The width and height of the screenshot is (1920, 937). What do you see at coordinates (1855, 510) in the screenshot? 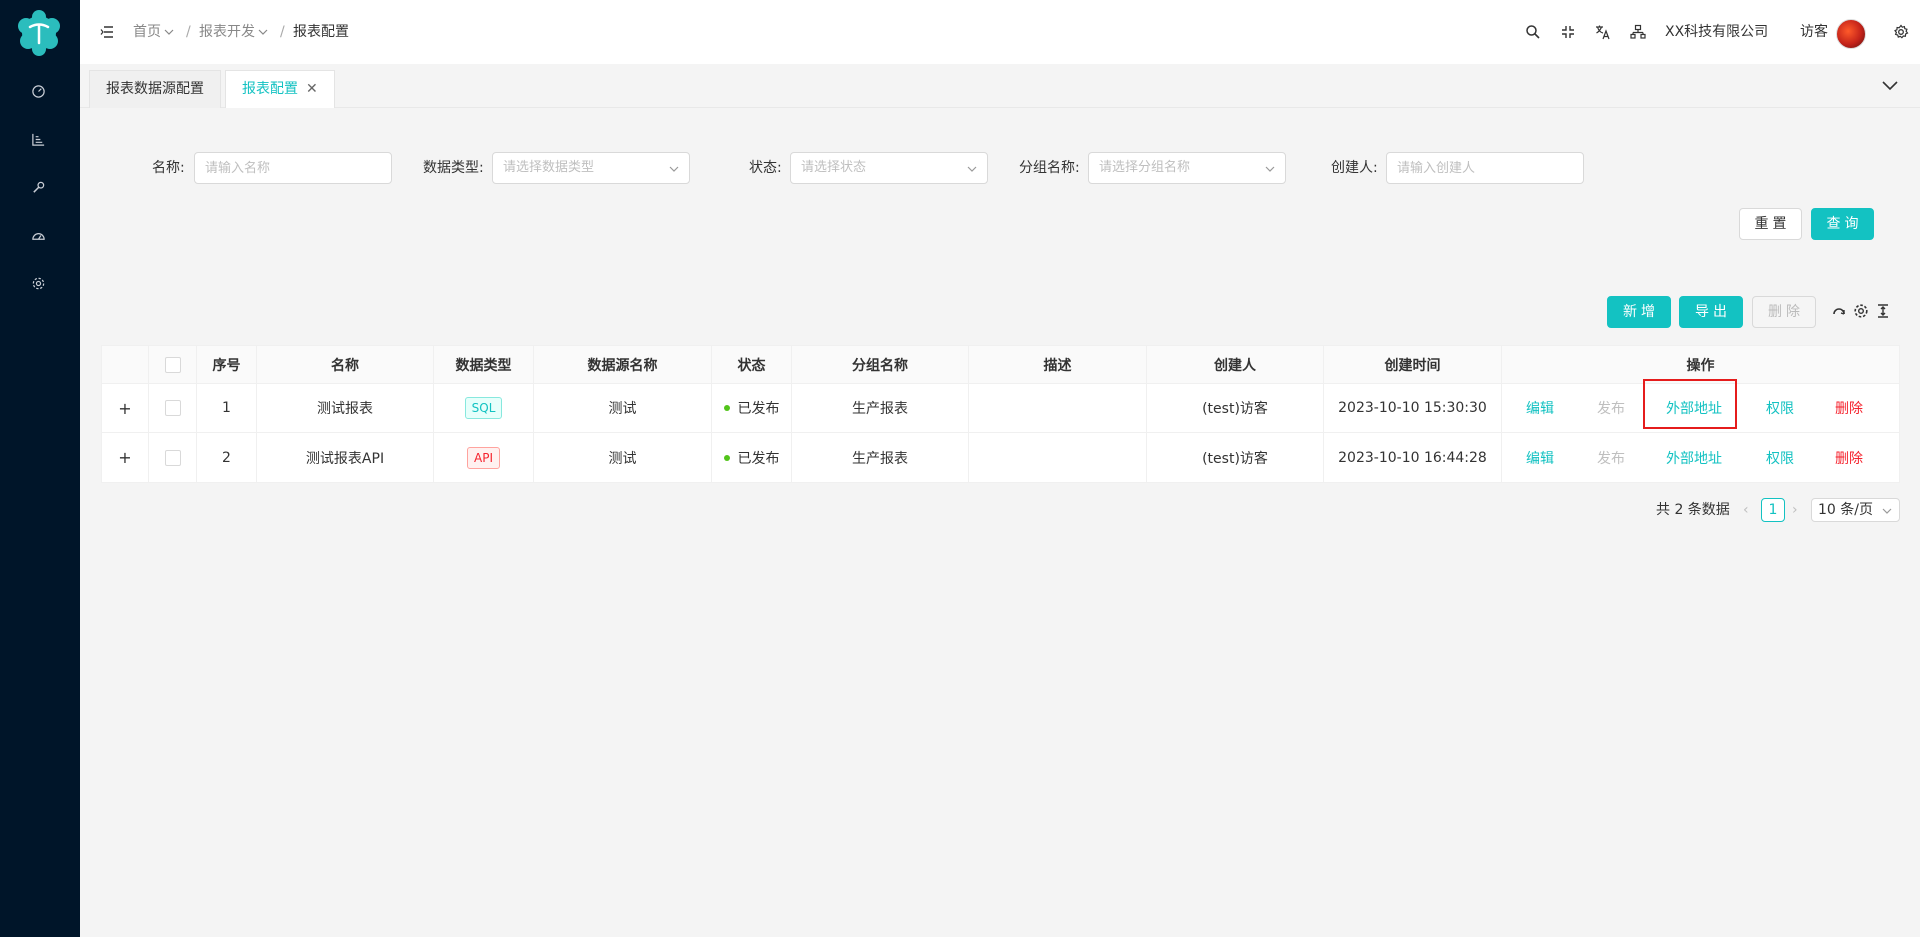
I see `page-size-select: 10 条/页` at bounding box center [1855, 510].